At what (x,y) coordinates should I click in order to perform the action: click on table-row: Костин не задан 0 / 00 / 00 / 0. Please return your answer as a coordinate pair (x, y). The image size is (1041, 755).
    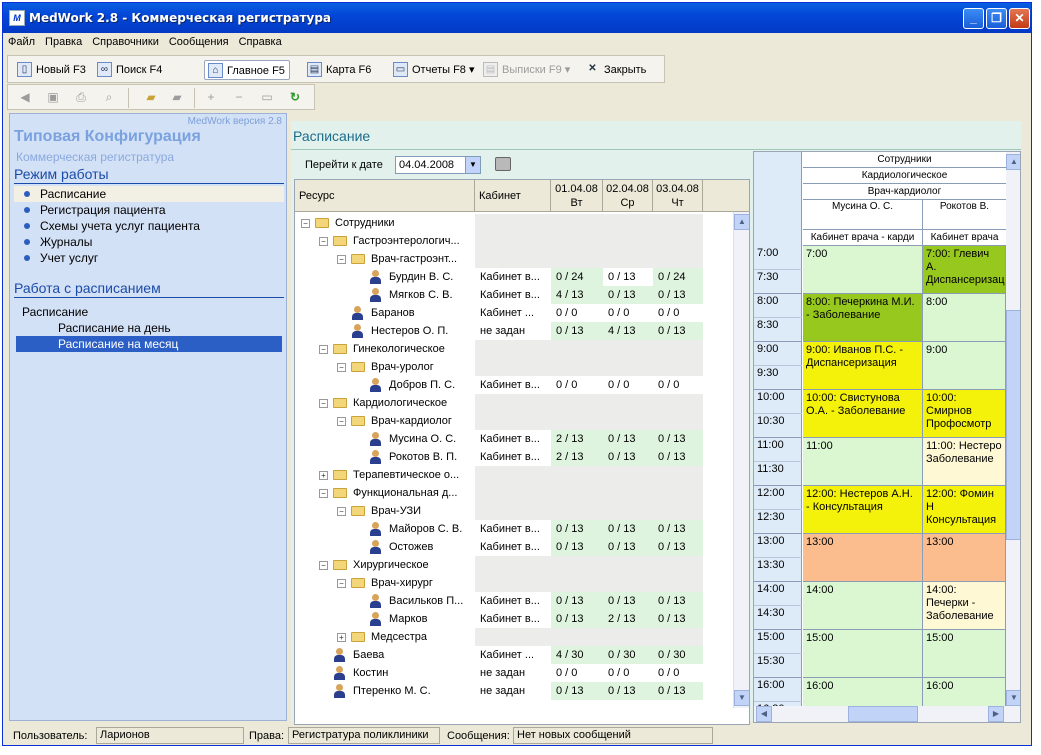
    Looking at the image, I should click on (515, 673).